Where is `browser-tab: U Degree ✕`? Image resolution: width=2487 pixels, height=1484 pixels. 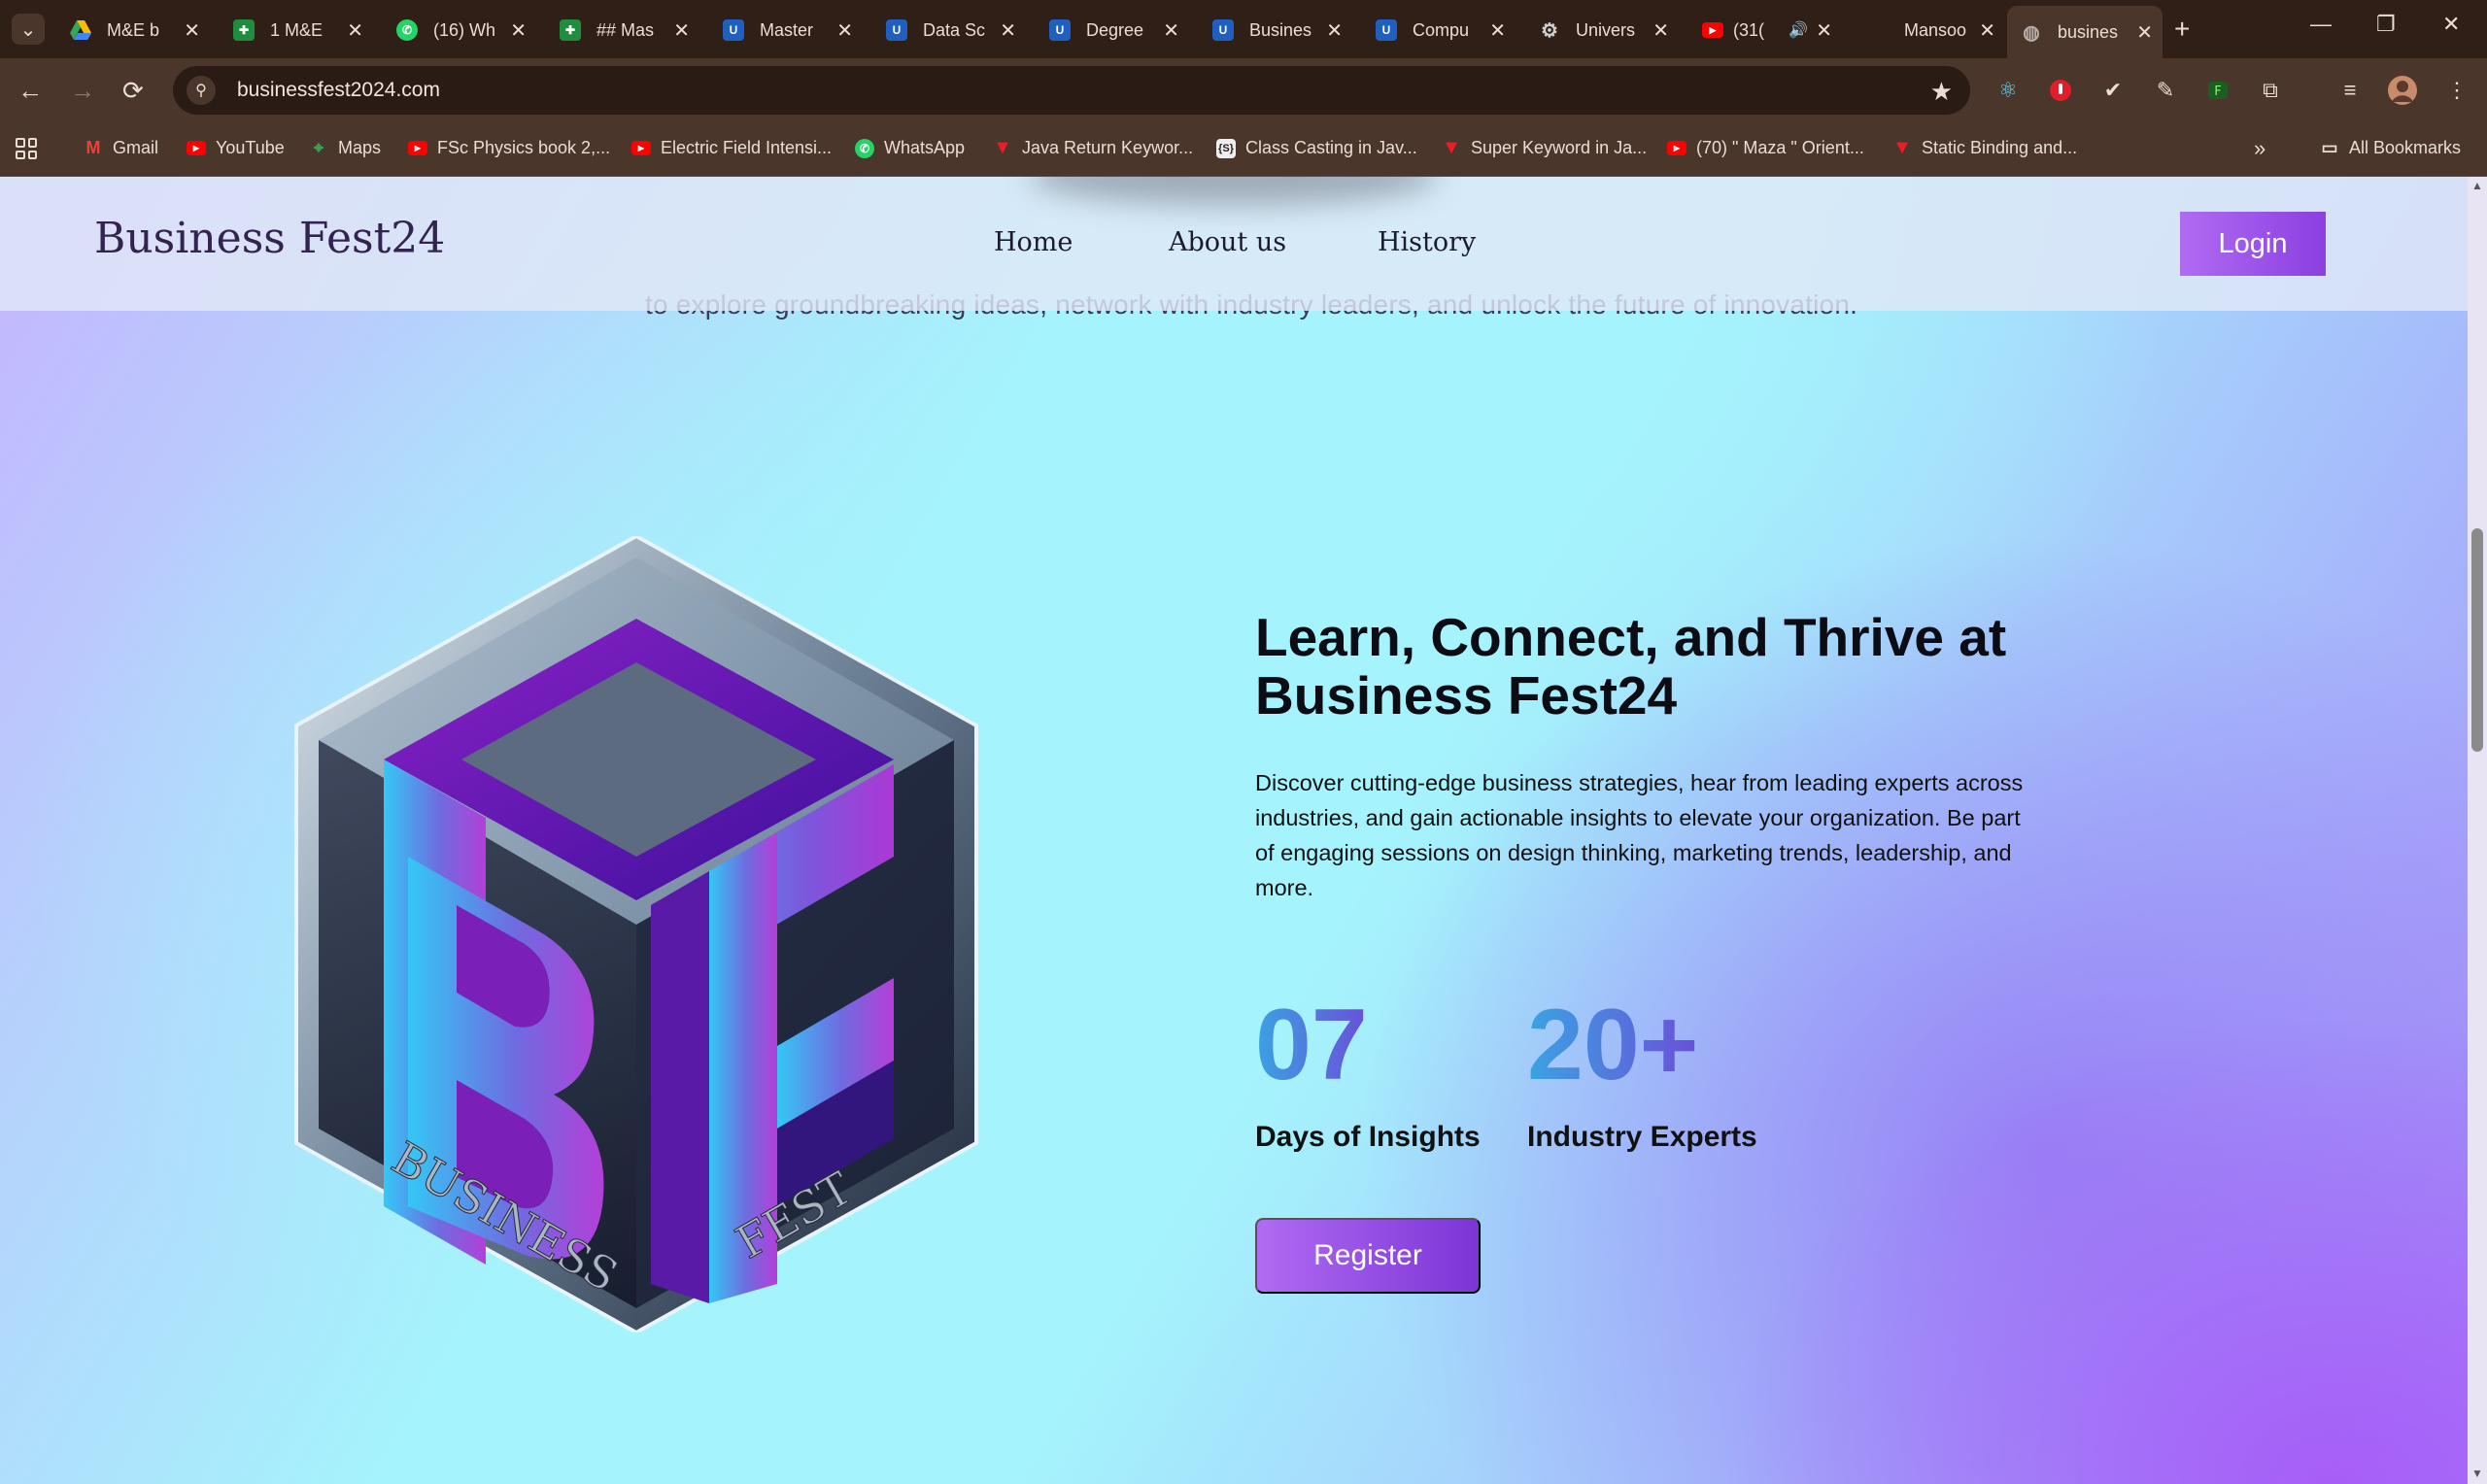
browser-tab: U Degree ✕ is located at coordinates (1112, 30).